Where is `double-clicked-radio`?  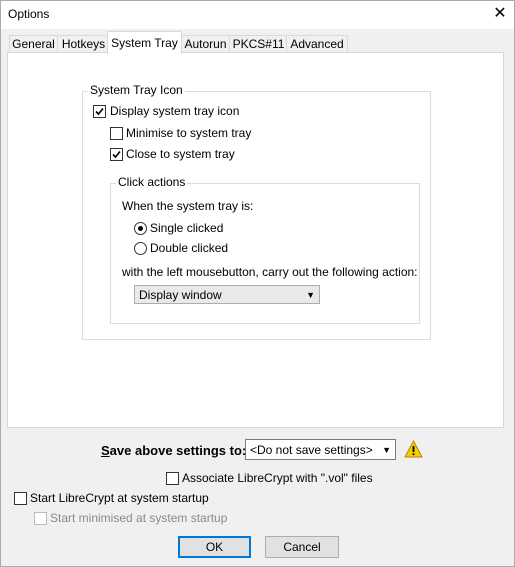
double-clicked-radio is located at coordinates (140, 248).